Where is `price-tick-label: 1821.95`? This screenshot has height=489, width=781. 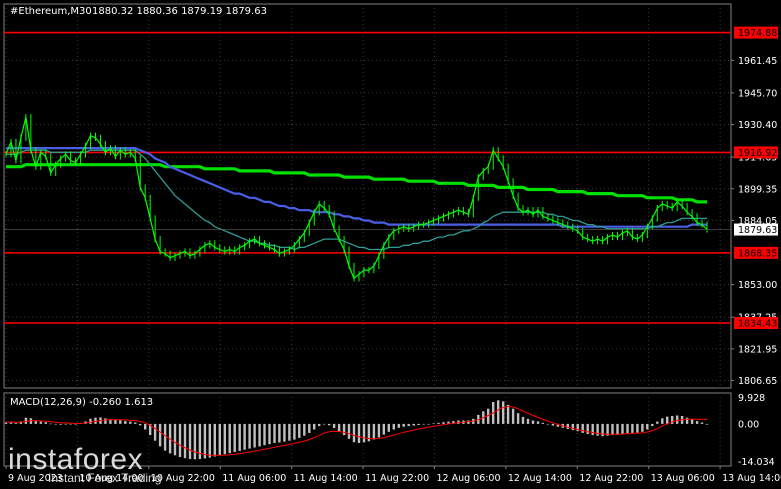 price-tick-label: 1821.95 is located at coordinates (757, 349).